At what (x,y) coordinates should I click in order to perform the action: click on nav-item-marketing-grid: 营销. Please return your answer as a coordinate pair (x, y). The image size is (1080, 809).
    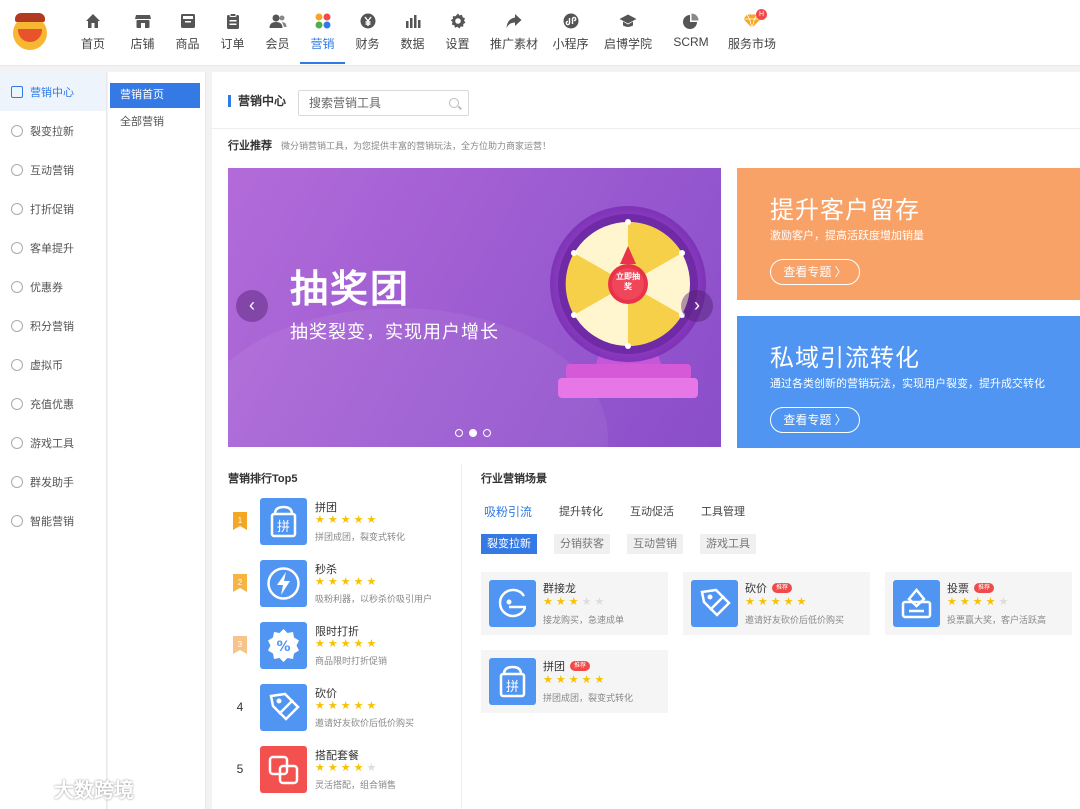
    Looking at the image, I should click on (322, 33).